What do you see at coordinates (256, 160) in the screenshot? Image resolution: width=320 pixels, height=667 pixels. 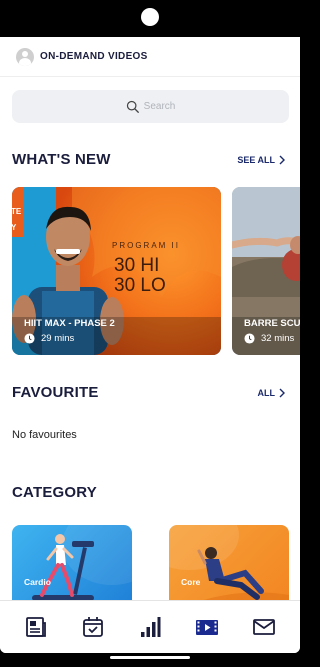 I see `see-all-label: SEE ALL` at bounding box center [256, 160].